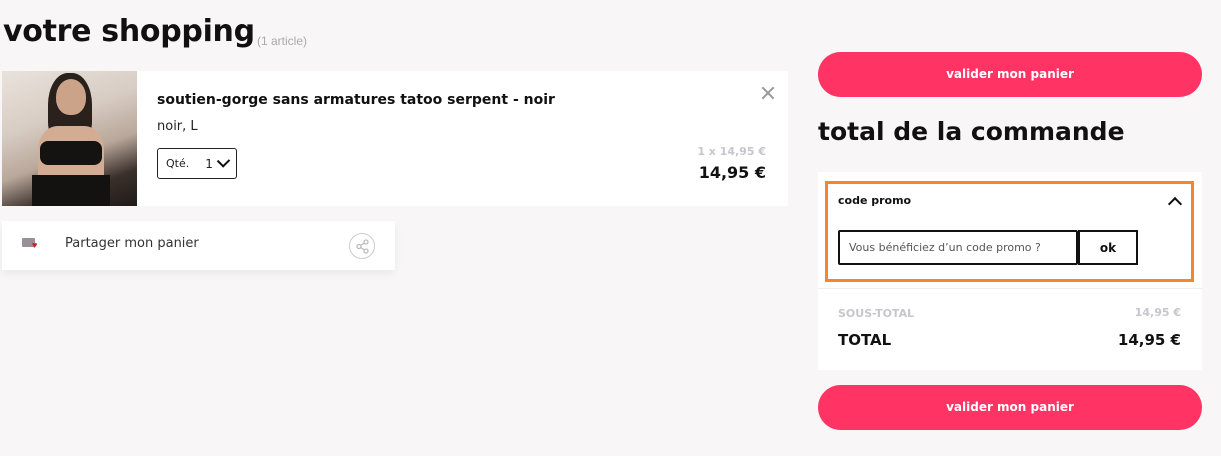  I want to click on subtotal-label: SOUS-TOTAL, so click(876, 313).